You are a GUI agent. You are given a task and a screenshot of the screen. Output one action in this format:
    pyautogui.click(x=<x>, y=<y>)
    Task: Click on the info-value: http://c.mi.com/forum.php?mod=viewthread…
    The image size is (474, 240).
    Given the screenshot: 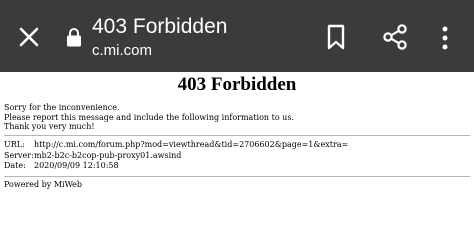 What is the action you would take?
    pyautogui.click(x=191, y=144)
    